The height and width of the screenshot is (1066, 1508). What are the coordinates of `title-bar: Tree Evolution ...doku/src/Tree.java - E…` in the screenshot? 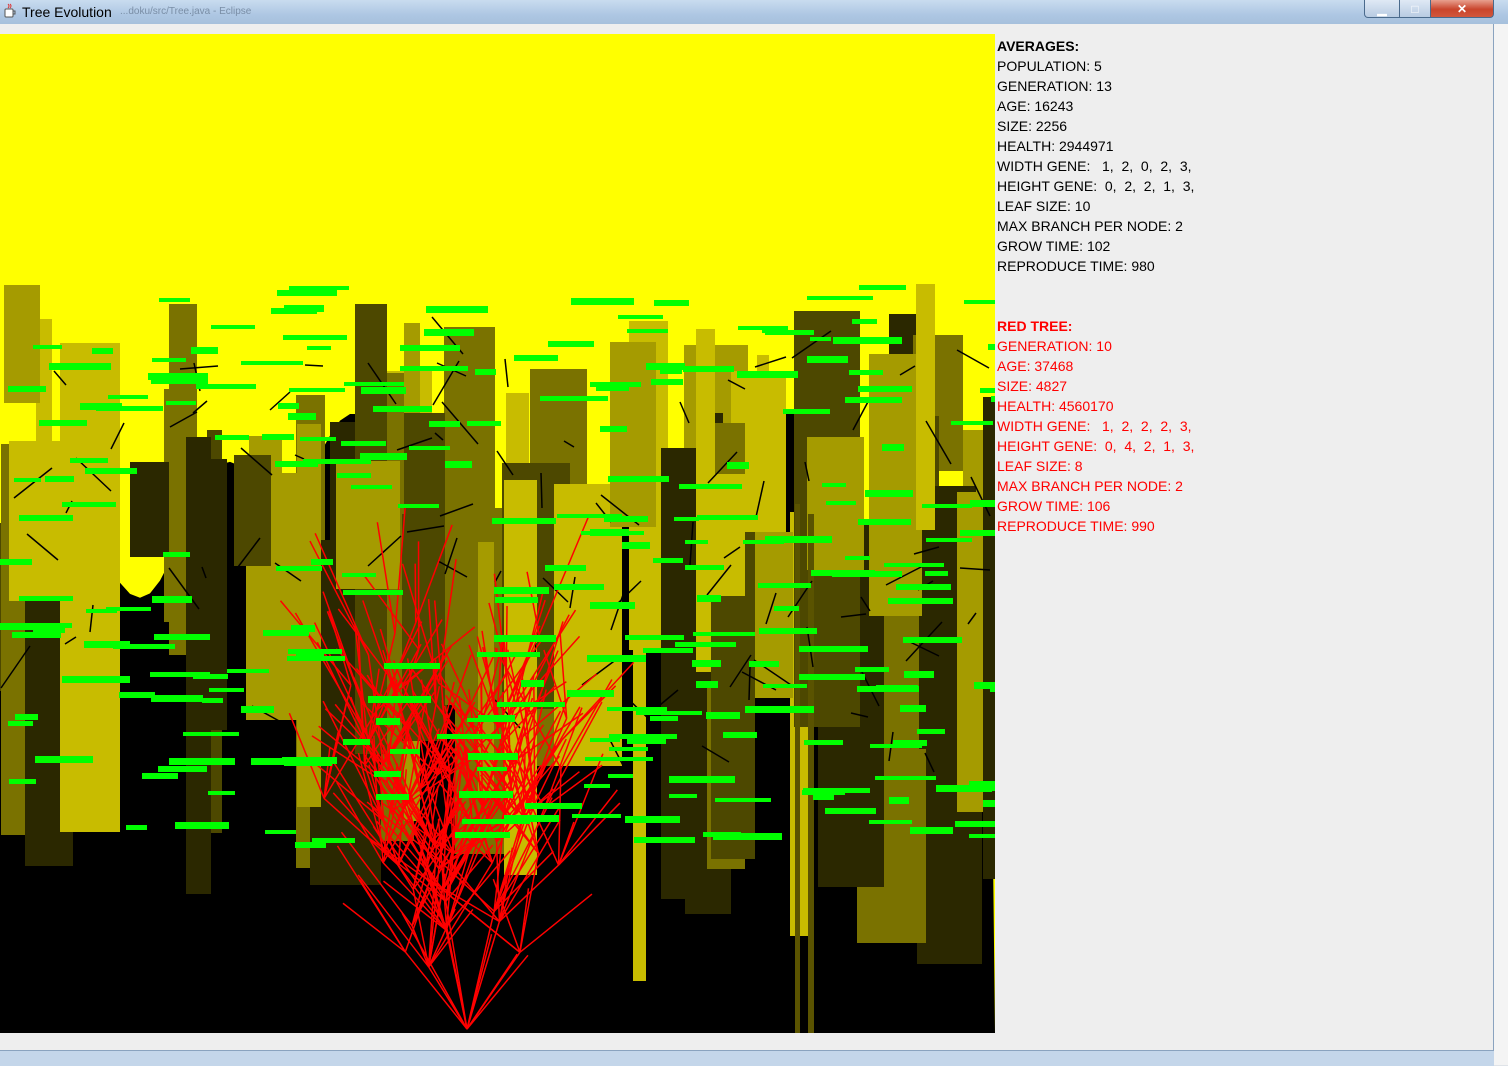 It's located at (754, 12).